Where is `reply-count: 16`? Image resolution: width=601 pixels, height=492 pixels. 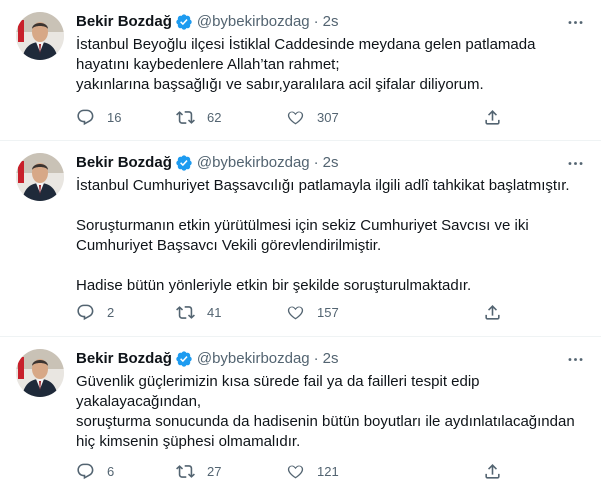 reply-count: 16 is located at coordinates (114, 117).